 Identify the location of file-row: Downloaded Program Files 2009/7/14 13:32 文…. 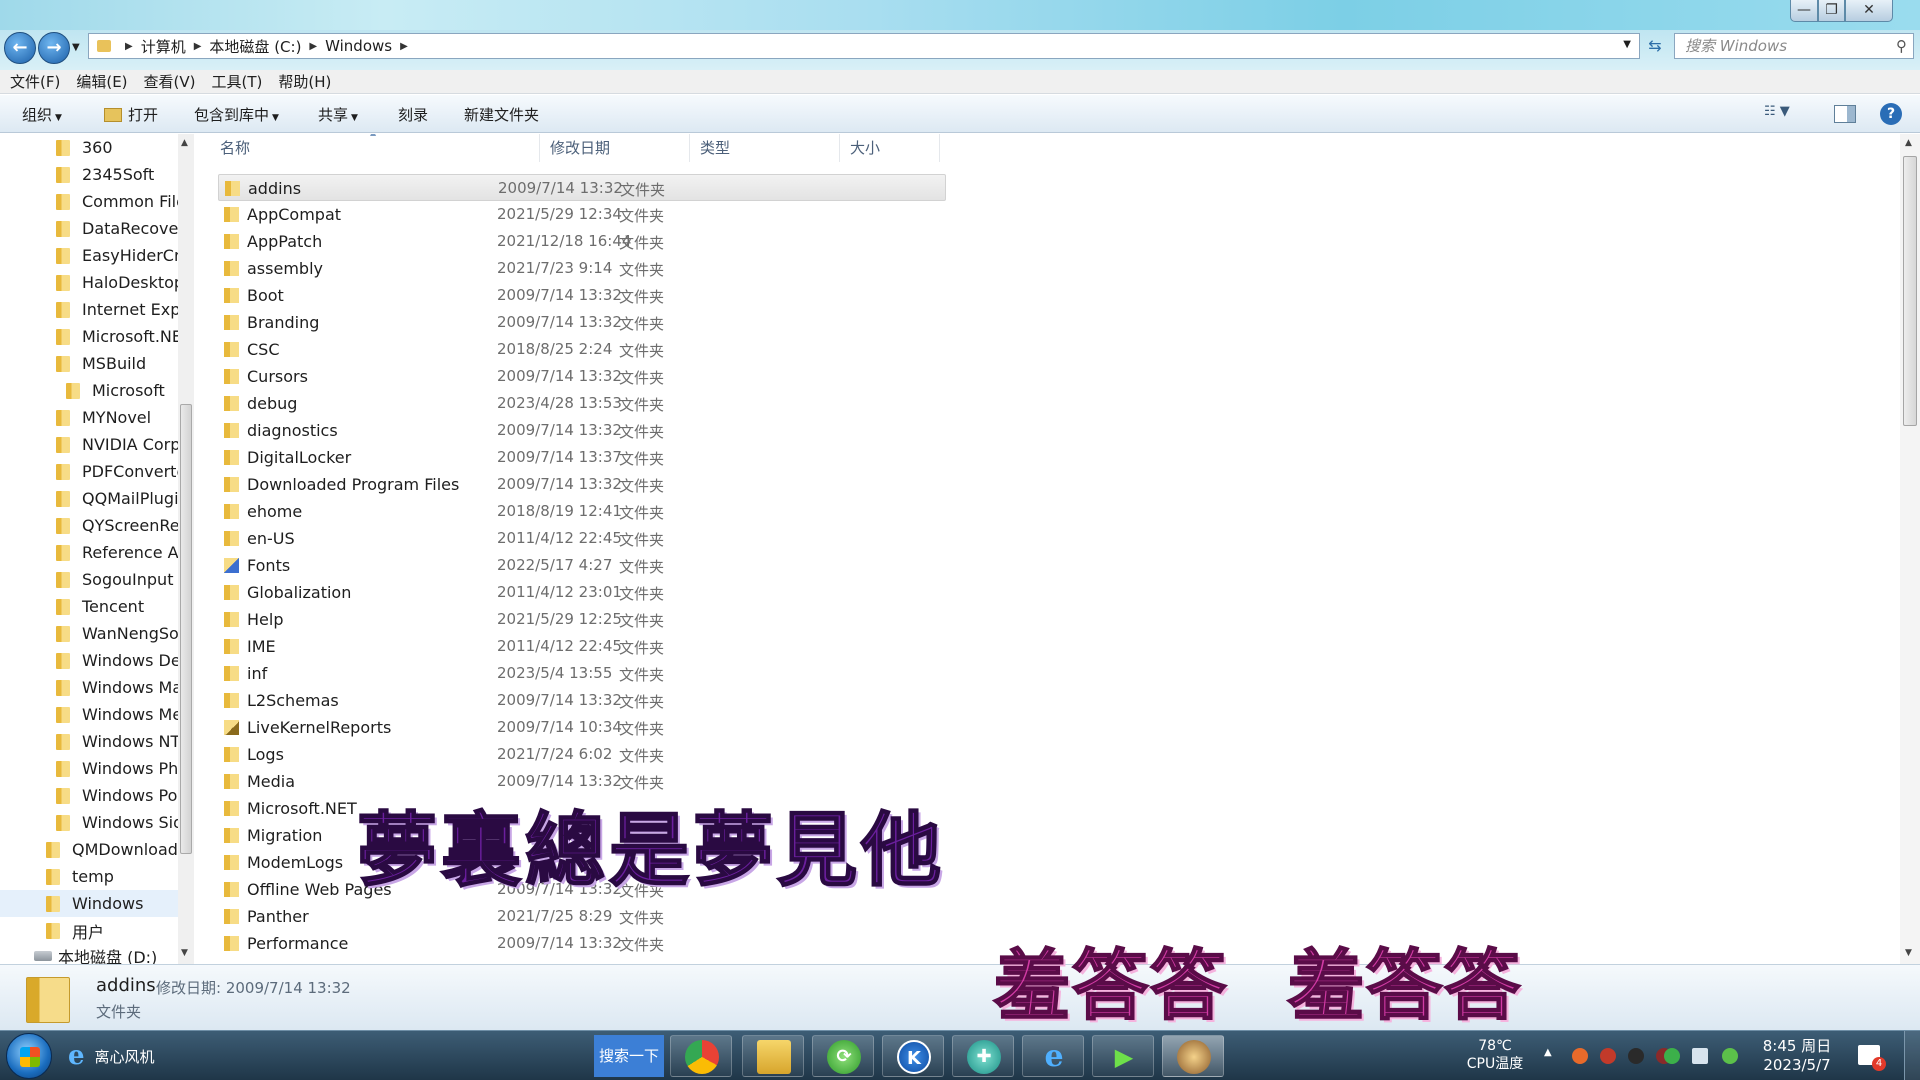
(582, 484).